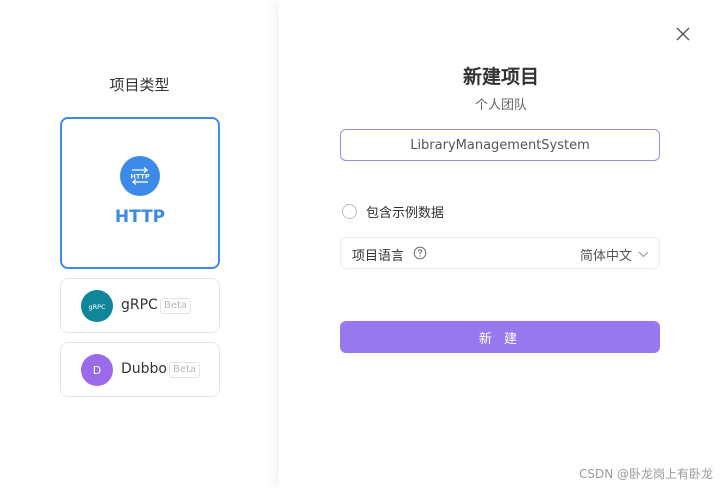  I want to click on project-type-grpc: gRPC gRPC Beta, so click(140, 305).